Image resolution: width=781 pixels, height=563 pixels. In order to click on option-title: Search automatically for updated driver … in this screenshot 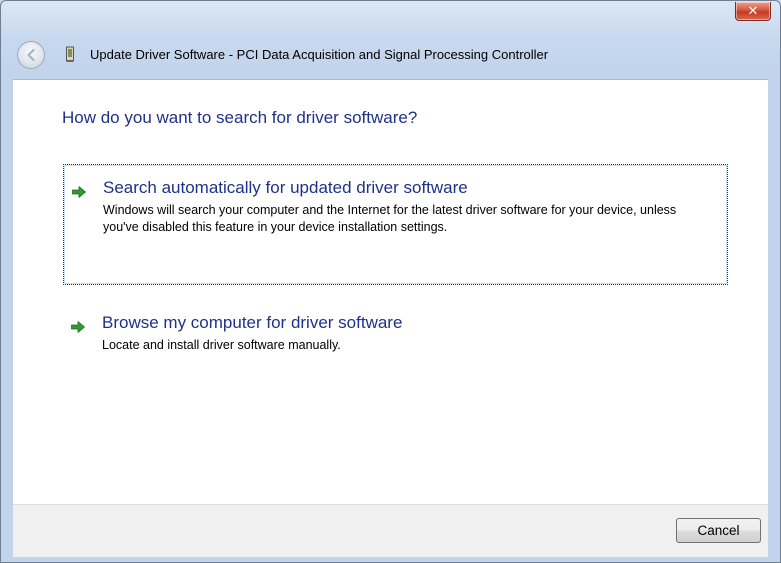, I will do `click(285, 187)`.